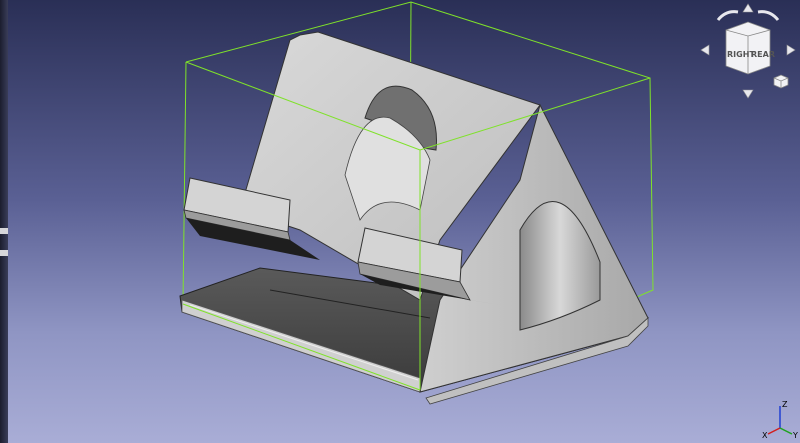 The width and height of the screenshot is (800, 443). Describe the element at coordinates (765, 435) in the screenshot. I see `x-axis-label: X` at that location.